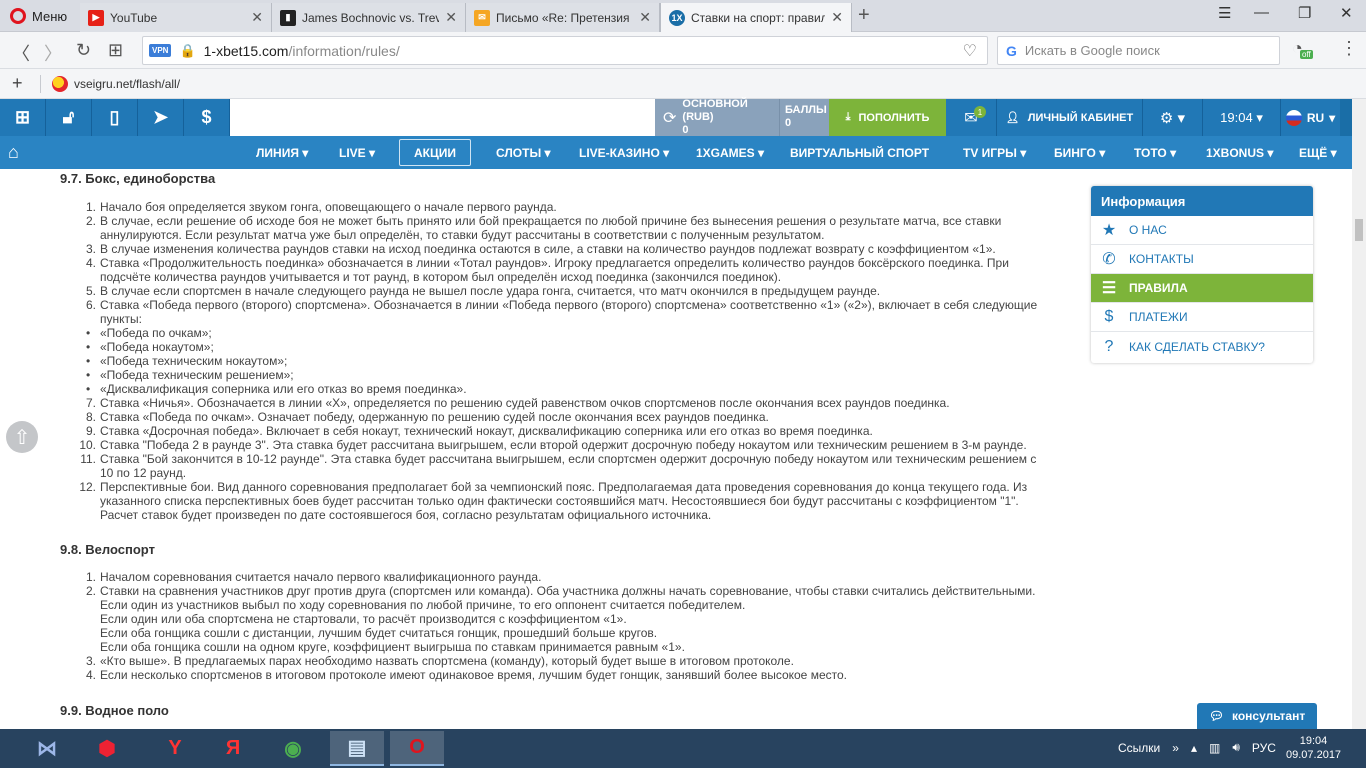 The width and height of the screenshot is (1366, 768). I want to click on turbo-off-badge: off, so click(1306, 54).